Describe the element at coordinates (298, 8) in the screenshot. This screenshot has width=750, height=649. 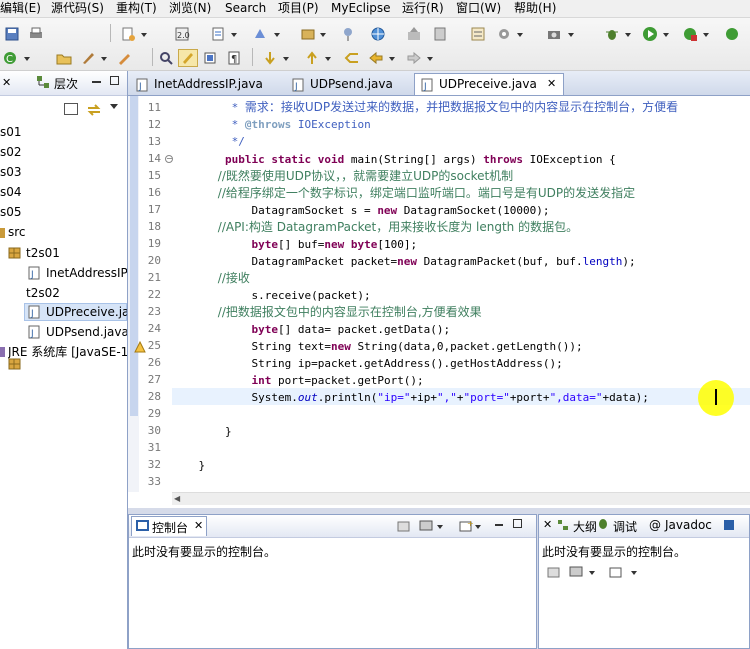
I see `menu-project: 项目(P)` at that location.